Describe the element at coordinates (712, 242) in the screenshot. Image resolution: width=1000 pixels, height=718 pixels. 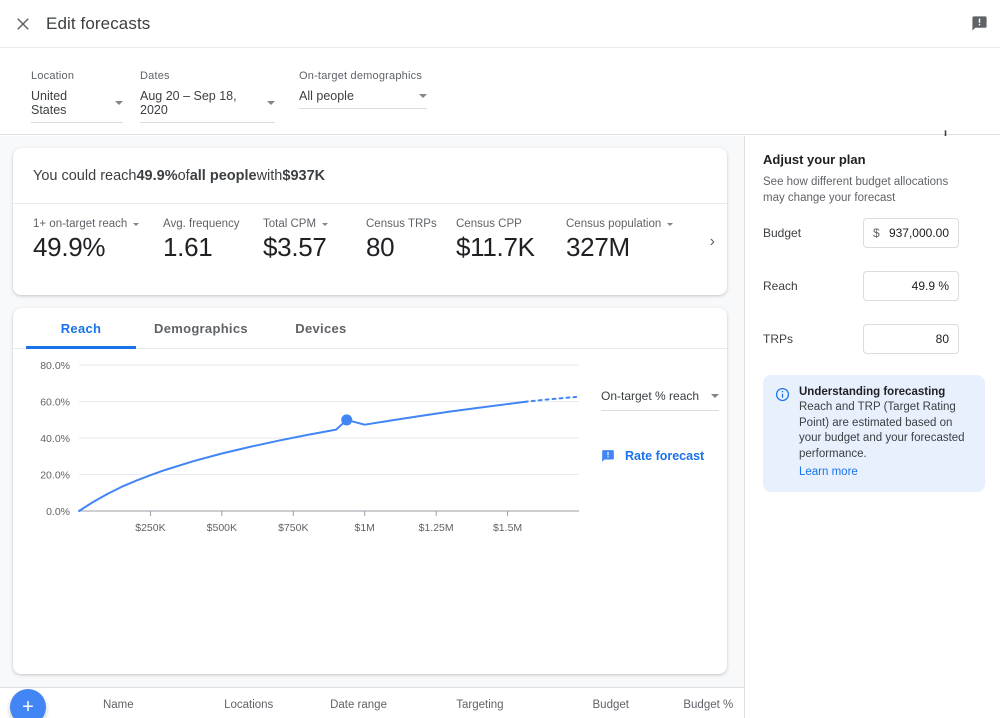
I see `metrics-next-arrow-icon: ›` at that location.